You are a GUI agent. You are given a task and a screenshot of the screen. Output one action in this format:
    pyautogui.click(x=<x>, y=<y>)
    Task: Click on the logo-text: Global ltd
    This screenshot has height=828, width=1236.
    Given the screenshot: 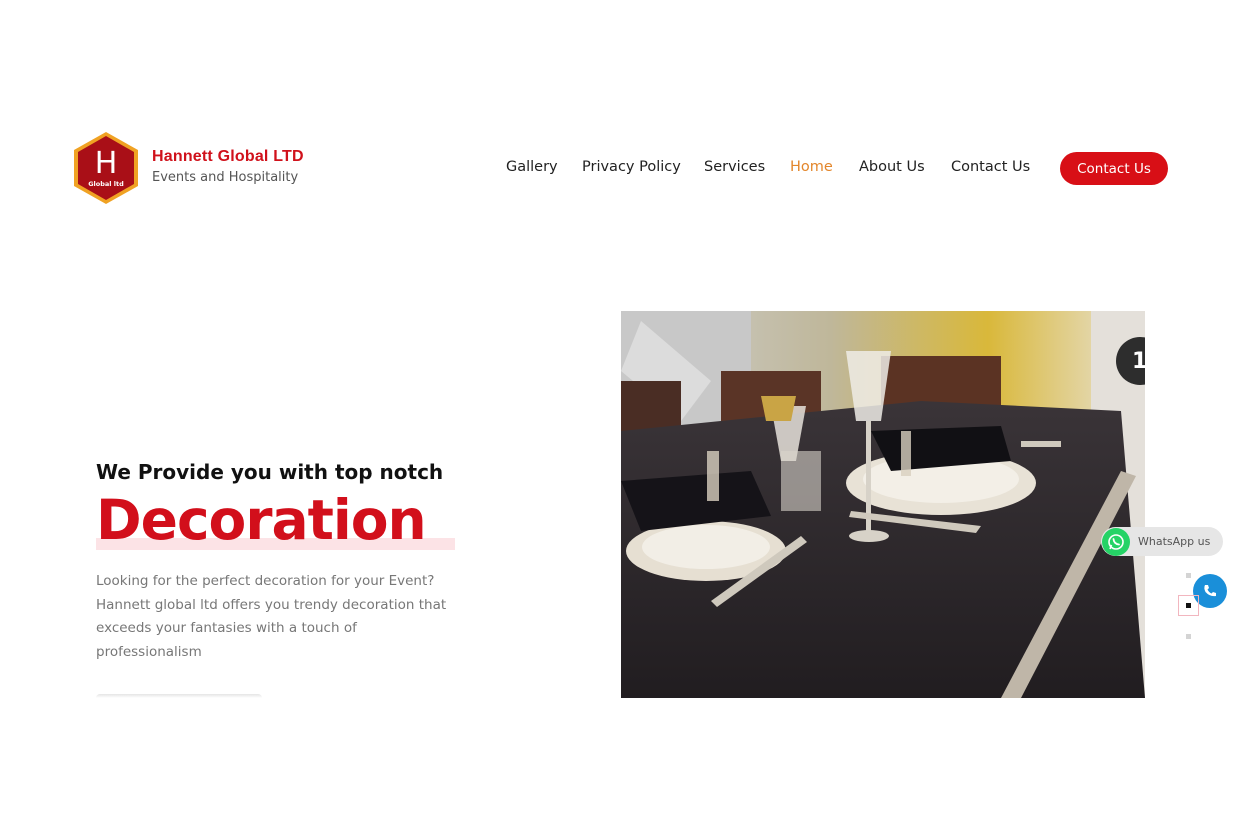 What is the action you would take?
    pyautogui.click(x=106, y=184)
    